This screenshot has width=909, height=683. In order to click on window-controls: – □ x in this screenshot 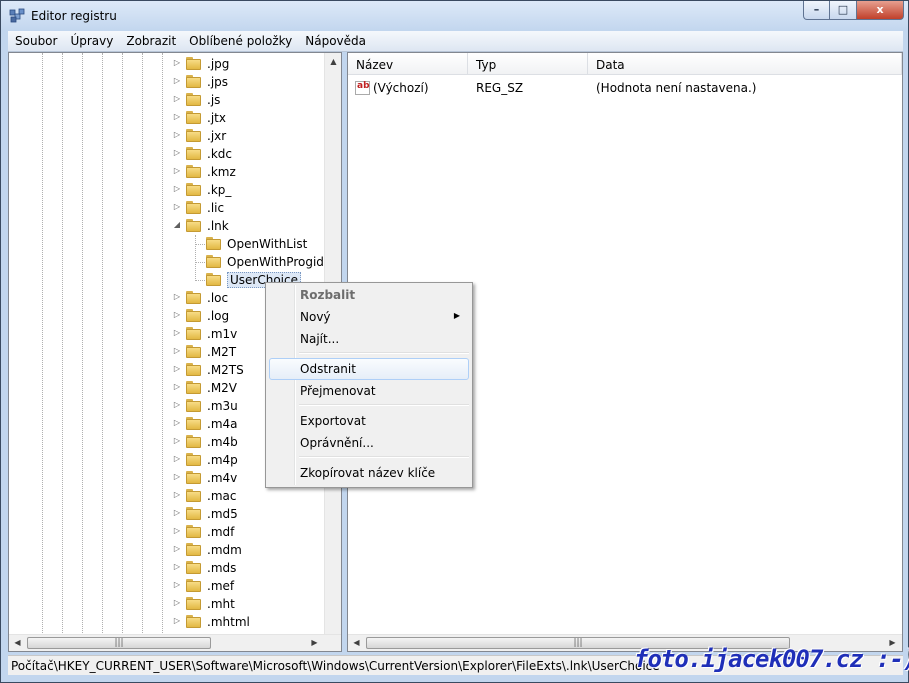, I will do `click(853, 11)`.